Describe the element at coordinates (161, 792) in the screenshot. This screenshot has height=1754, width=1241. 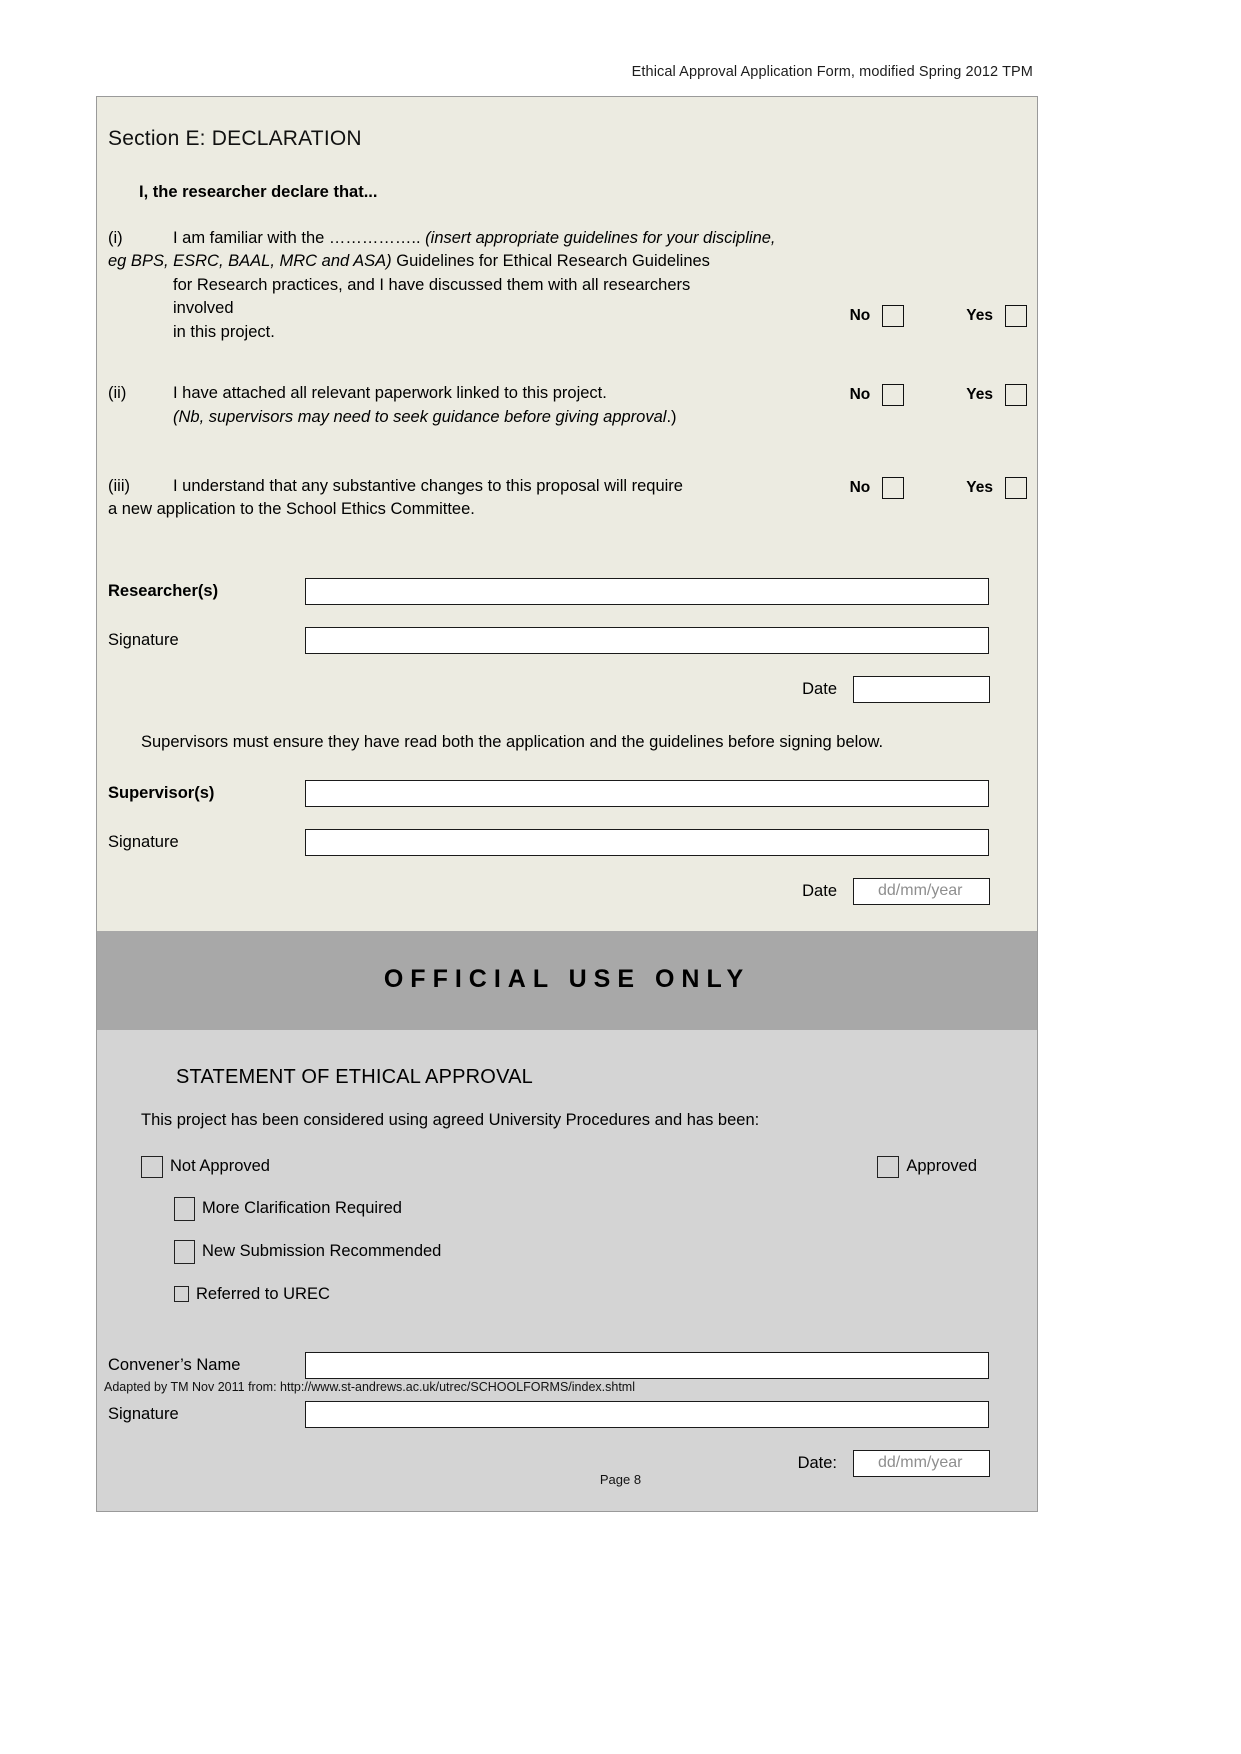
I see `supervisor-label: Supervisor(s)` at that location.